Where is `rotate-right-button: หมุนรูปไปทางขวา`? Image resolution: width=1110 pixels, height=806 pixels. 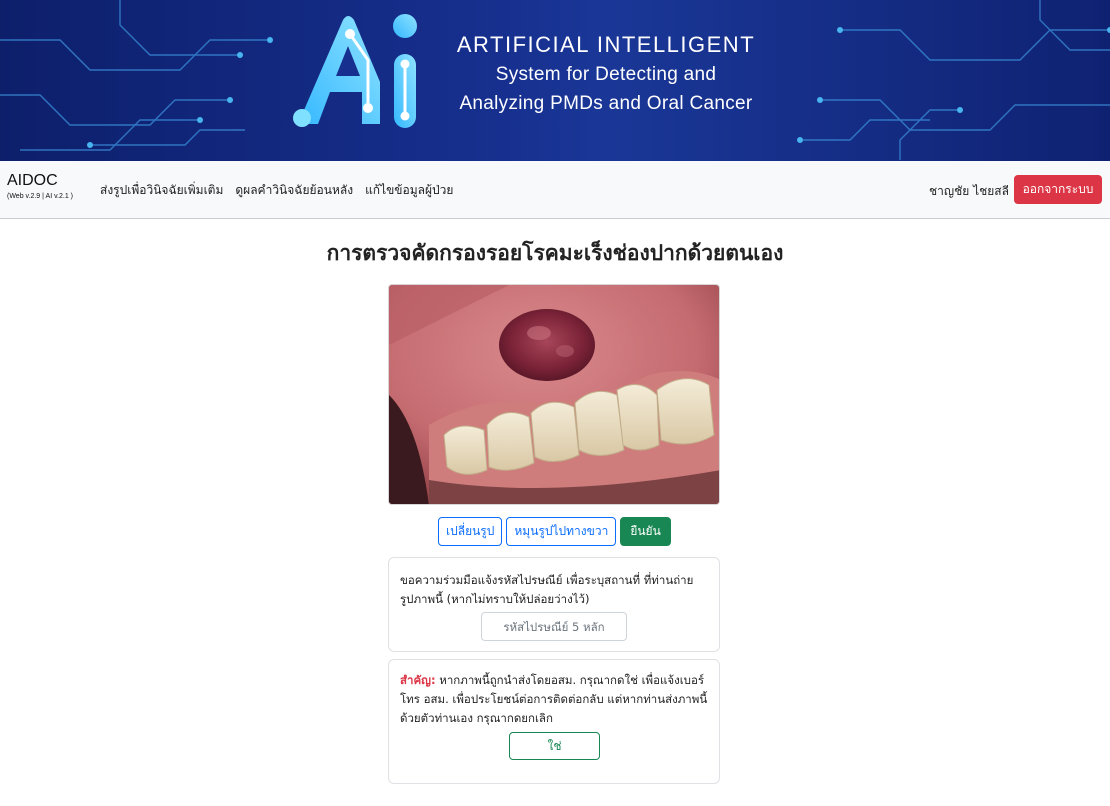
rotate-right-button: หมุนรูปไปทางขวา is located at coordinates (561, 531).